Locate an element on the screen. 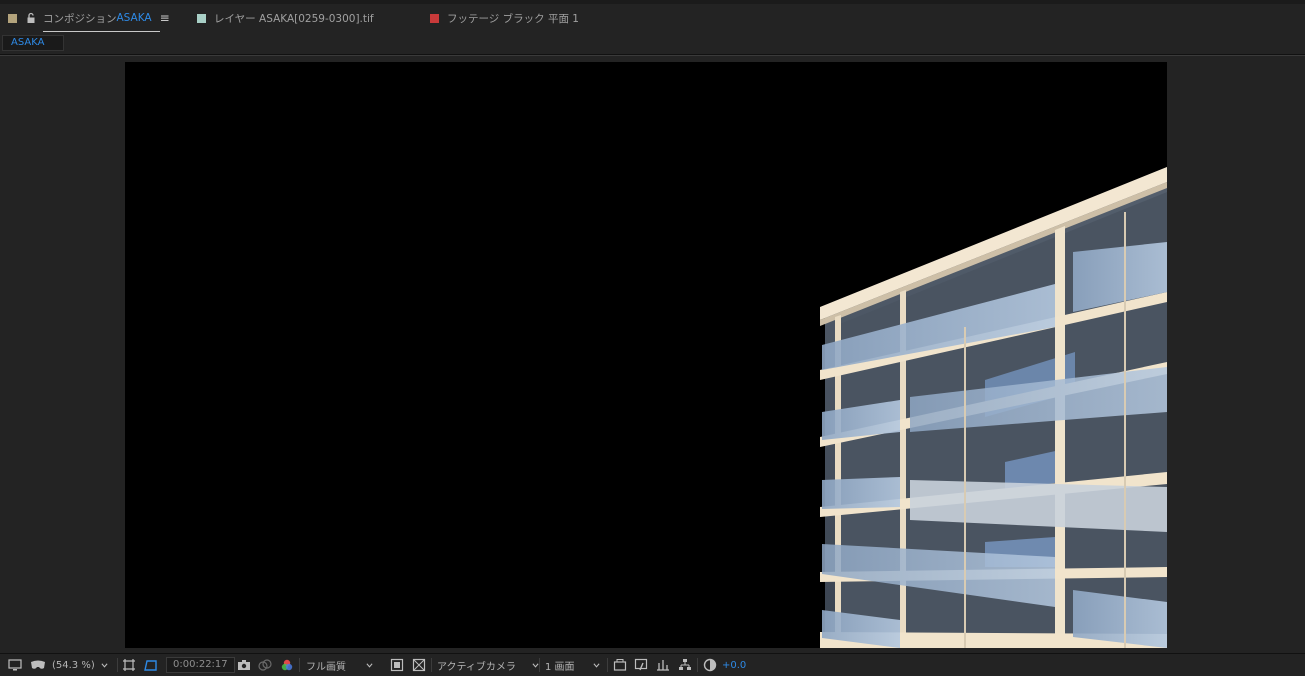 The width and height of the screenshot is (1305, 676). view-layout-dropdown: 1 画面 is located at coordinates (572, 665).